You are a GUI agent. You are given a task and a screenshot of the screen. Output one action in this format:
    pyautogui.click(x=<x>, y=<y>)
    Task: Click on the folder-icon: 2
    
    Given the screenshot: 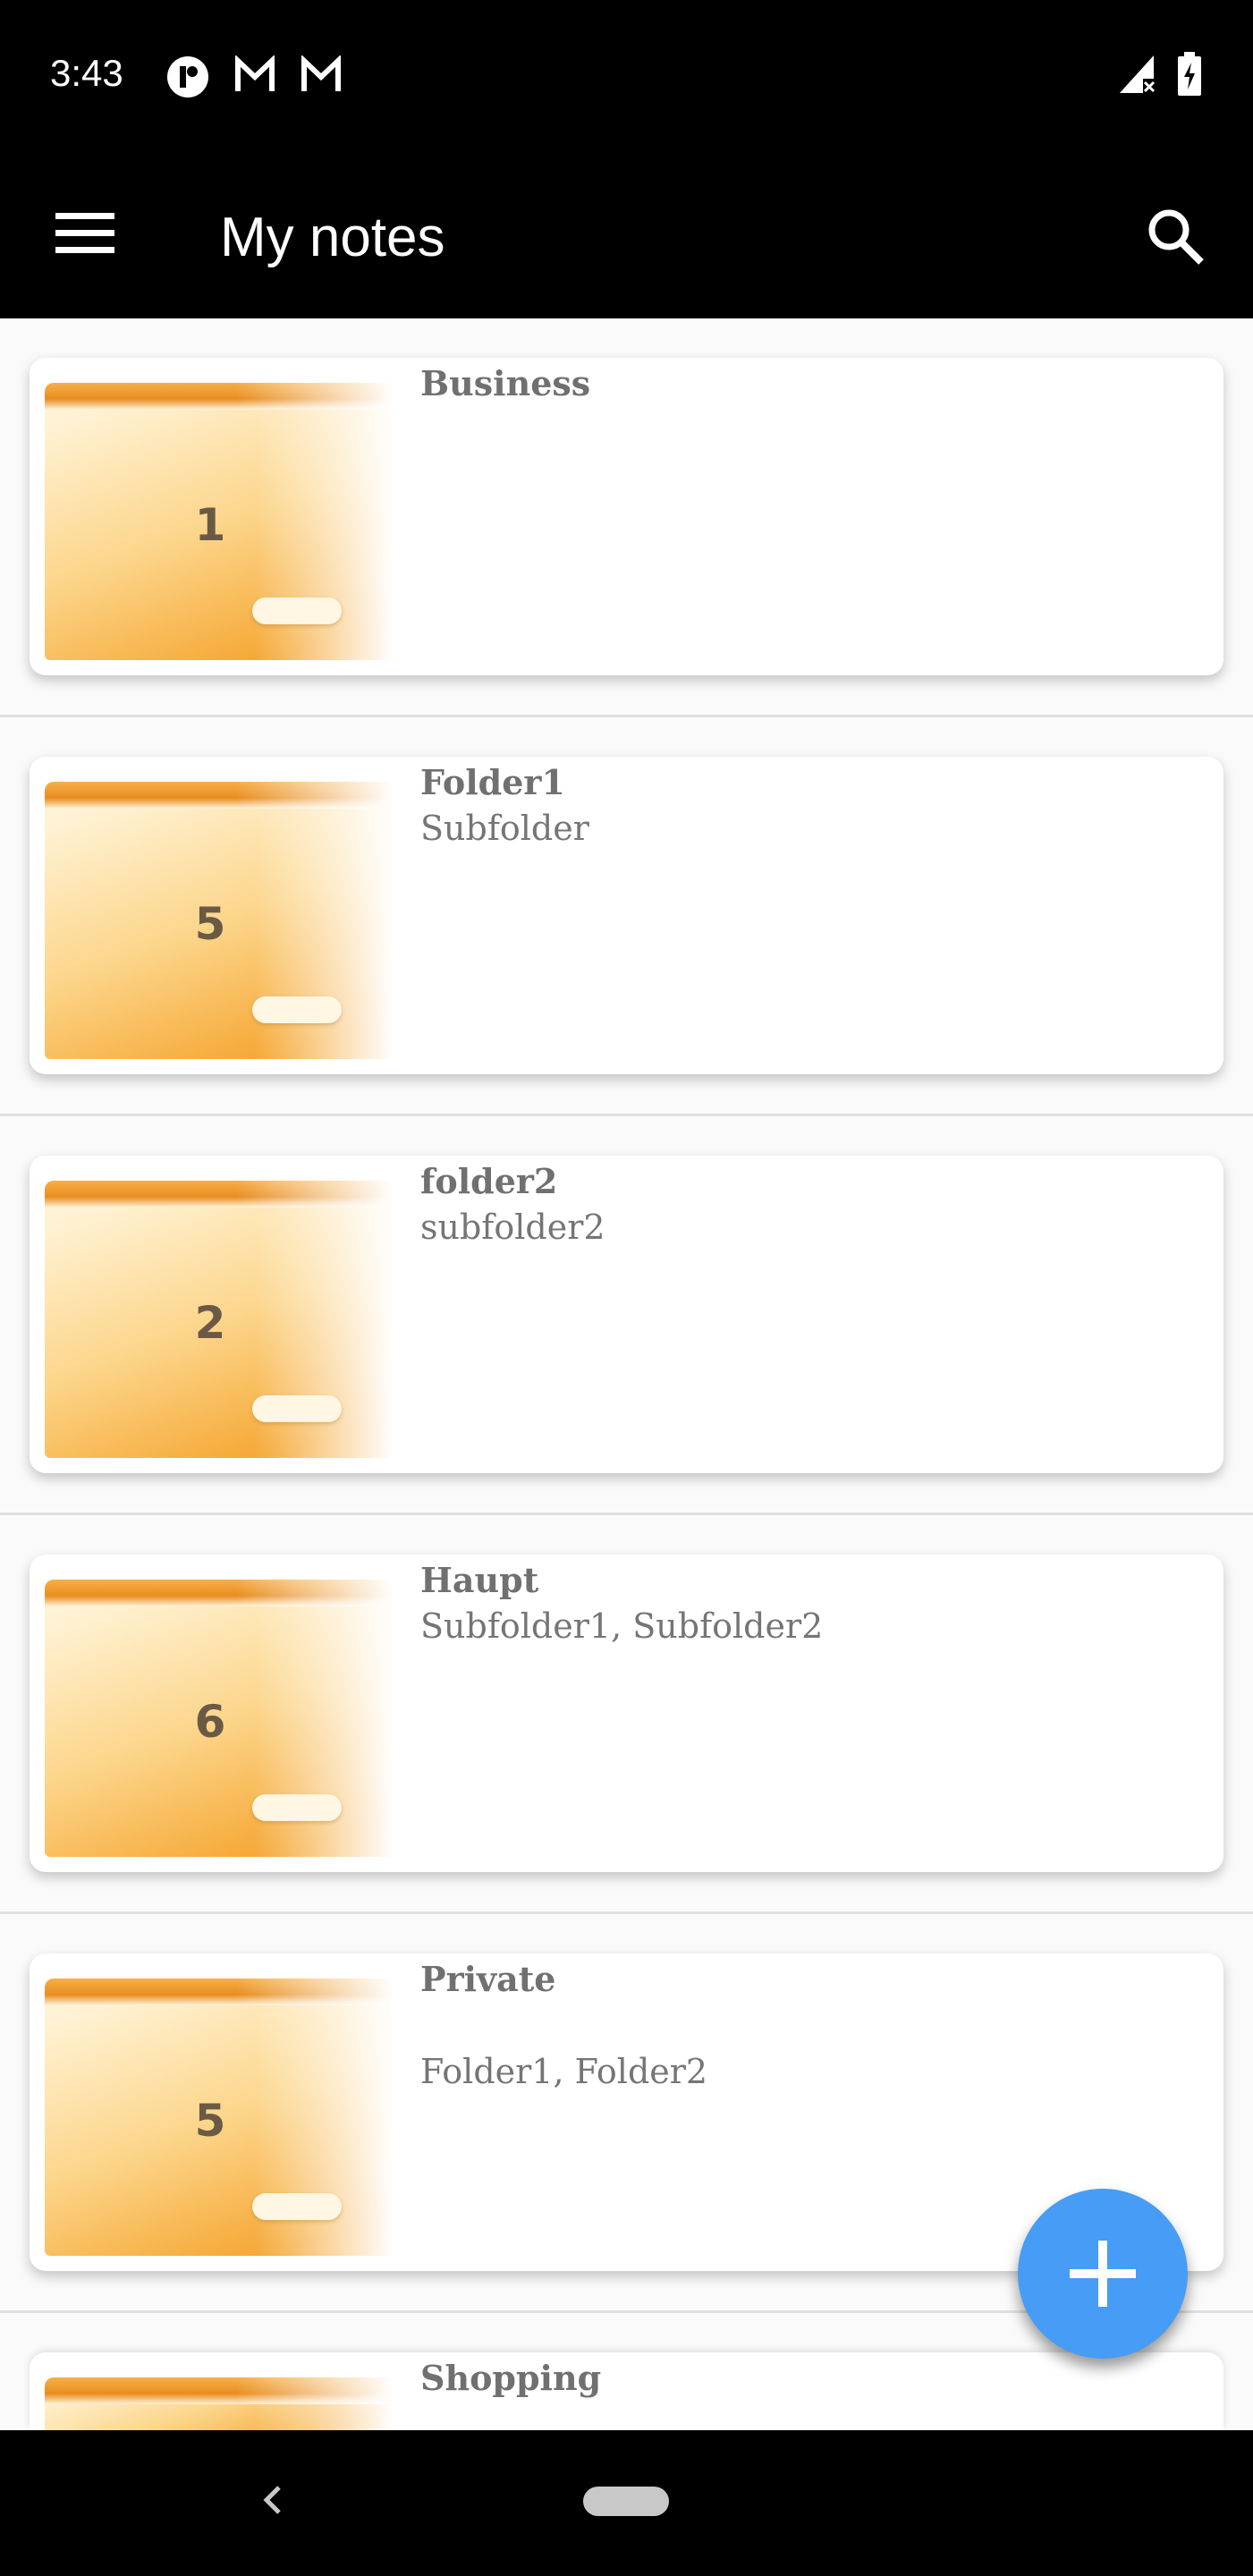 What is the action you would take?
    pyautogui.click(x=219, y=1319)
    